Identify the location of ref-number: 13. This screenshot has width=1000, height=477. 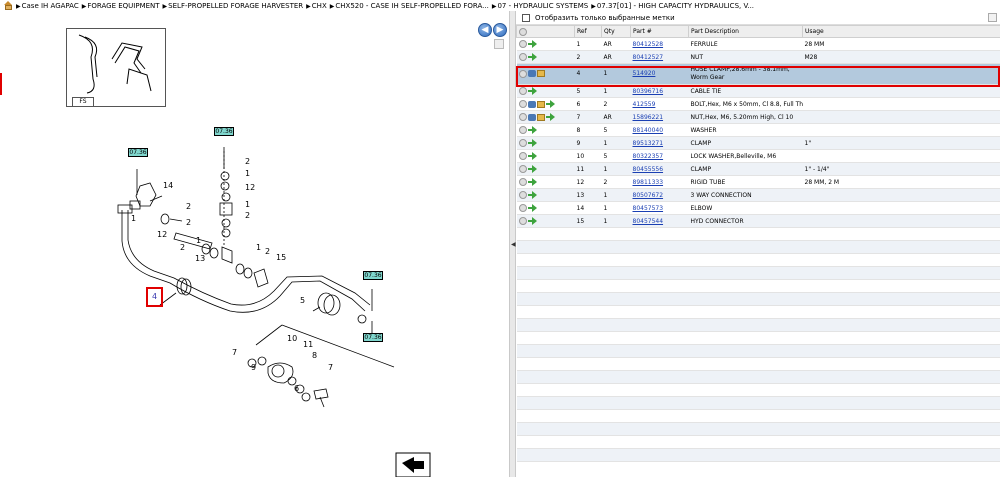
(200, 258).